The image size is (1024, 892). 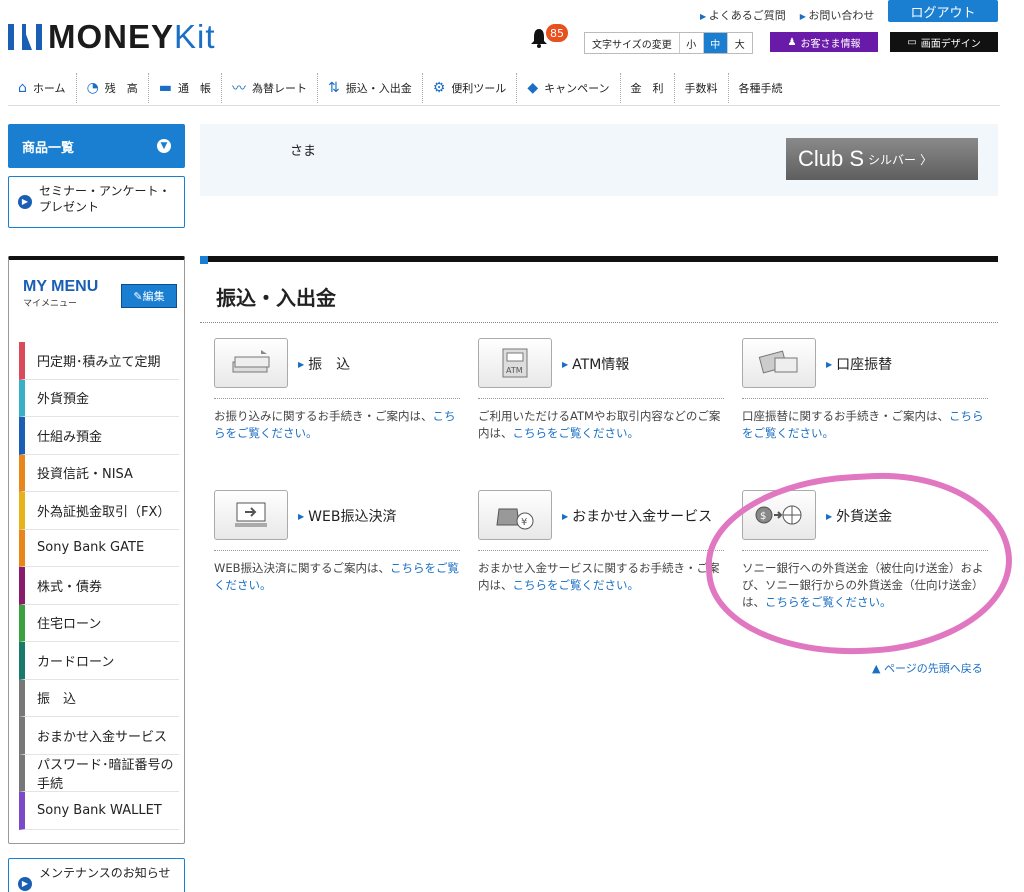 What do you see at coordinates (927, 668) in the screenshot?
I see `page-top-link: ▲ ページの先頭へ戻る` at bounding box center [927, 668].